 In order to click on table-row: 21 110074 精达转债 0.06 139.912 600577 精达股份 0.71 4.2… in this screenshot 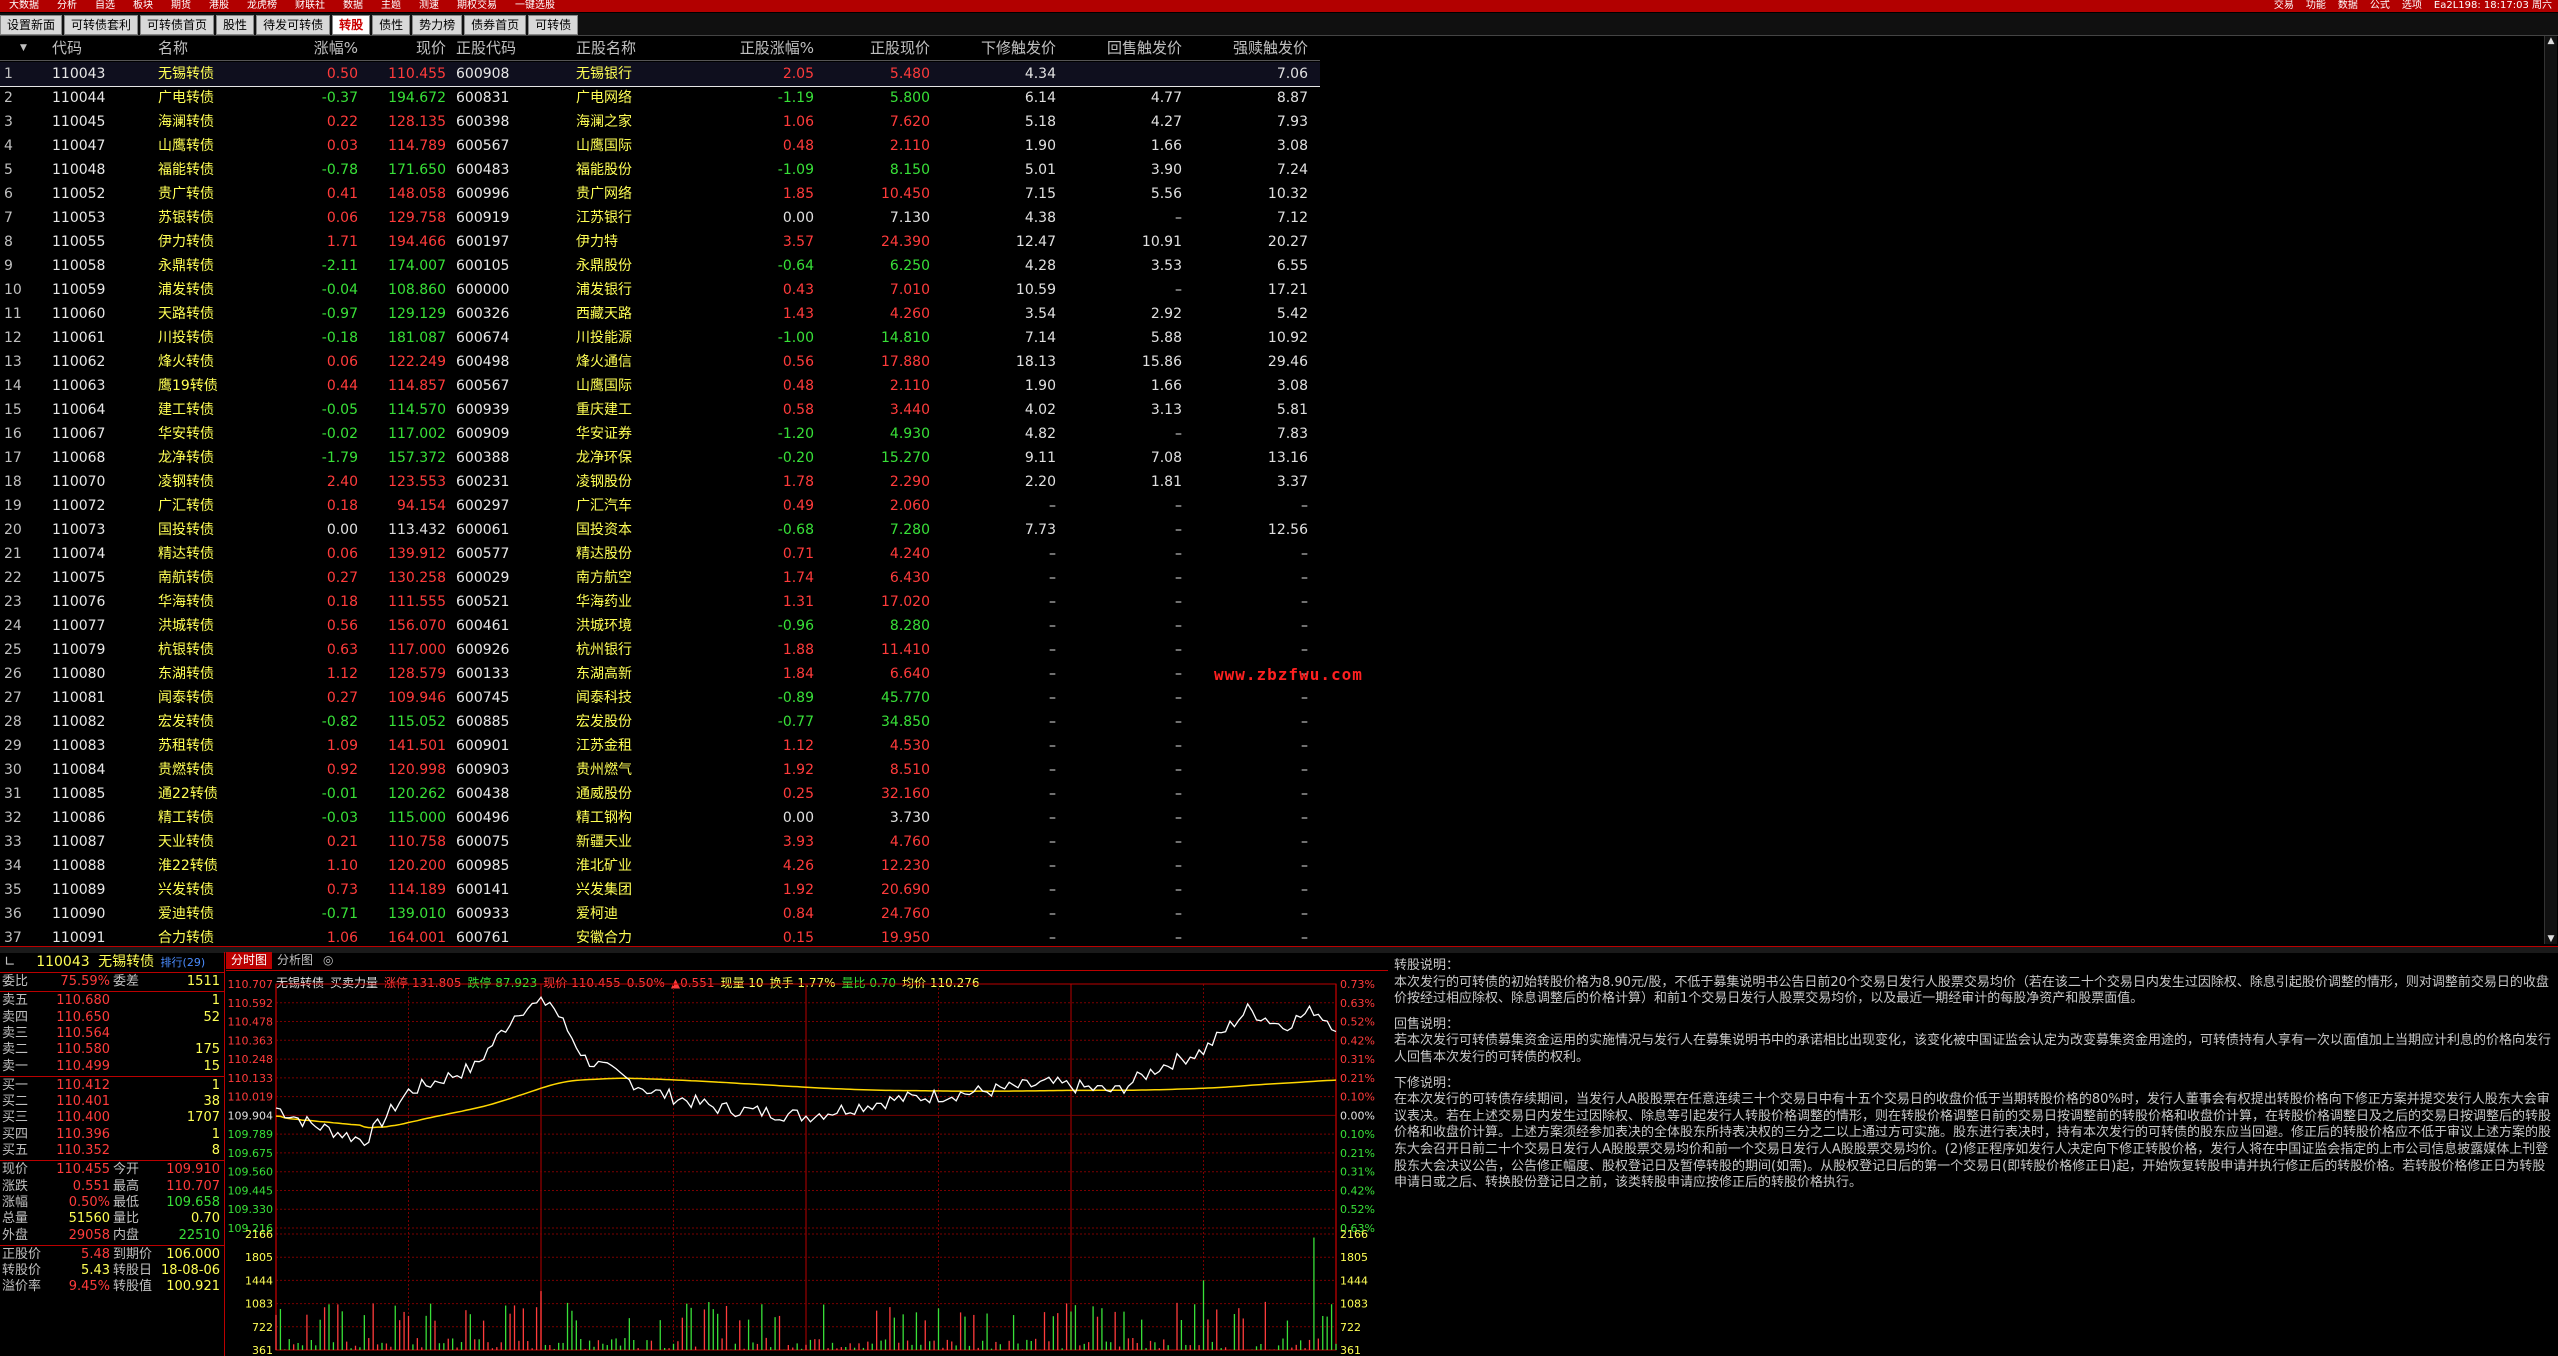, I will do `click(660, 554)`.